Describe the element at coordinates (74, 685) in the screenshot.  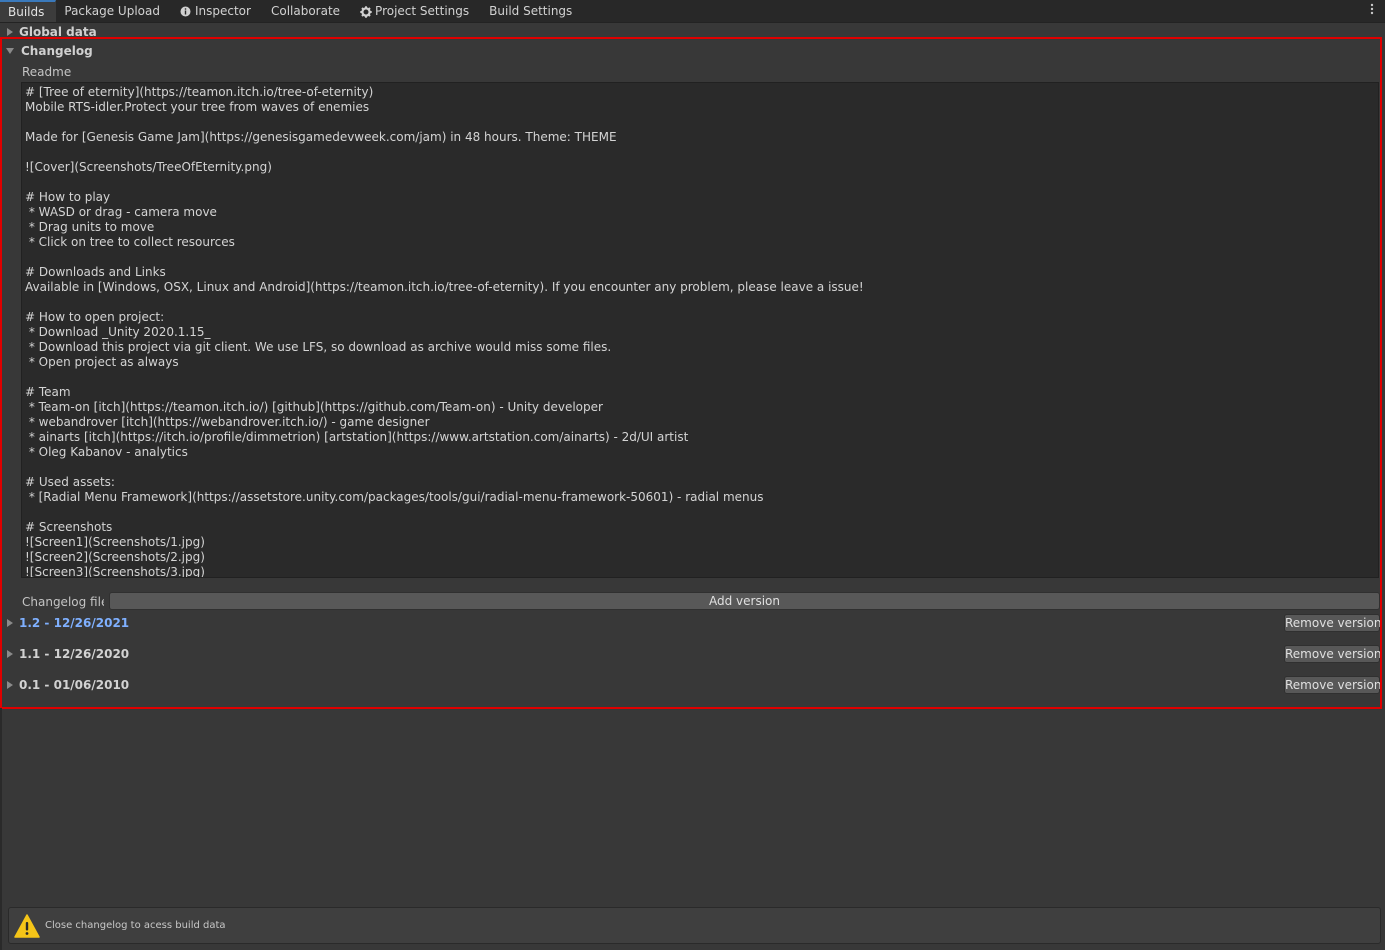
I see `version-label: 0.1 - 01/06/2010` at that location.